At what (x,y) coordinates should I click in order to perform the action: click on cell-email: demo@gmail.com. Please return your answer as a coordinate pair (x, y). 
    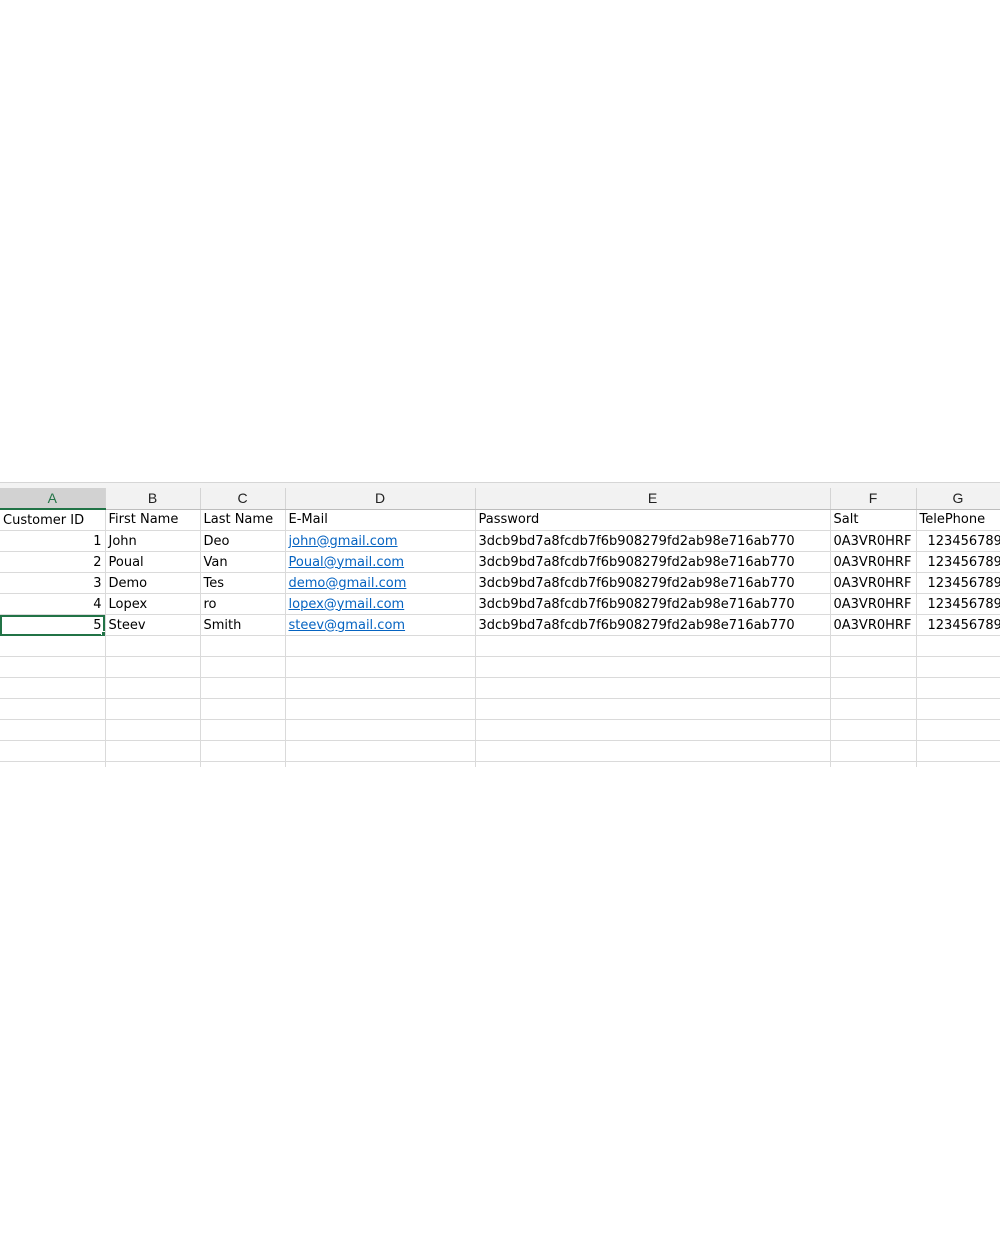
    Looking at the image, I should click on (380, 583).